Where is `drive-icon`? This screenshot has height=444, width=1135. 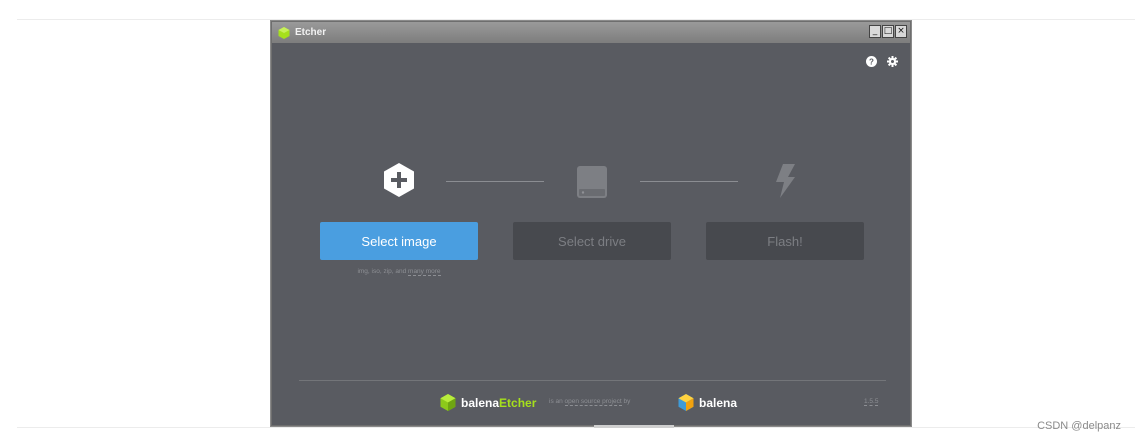
drive-icon is located at coordinates (592, 182).